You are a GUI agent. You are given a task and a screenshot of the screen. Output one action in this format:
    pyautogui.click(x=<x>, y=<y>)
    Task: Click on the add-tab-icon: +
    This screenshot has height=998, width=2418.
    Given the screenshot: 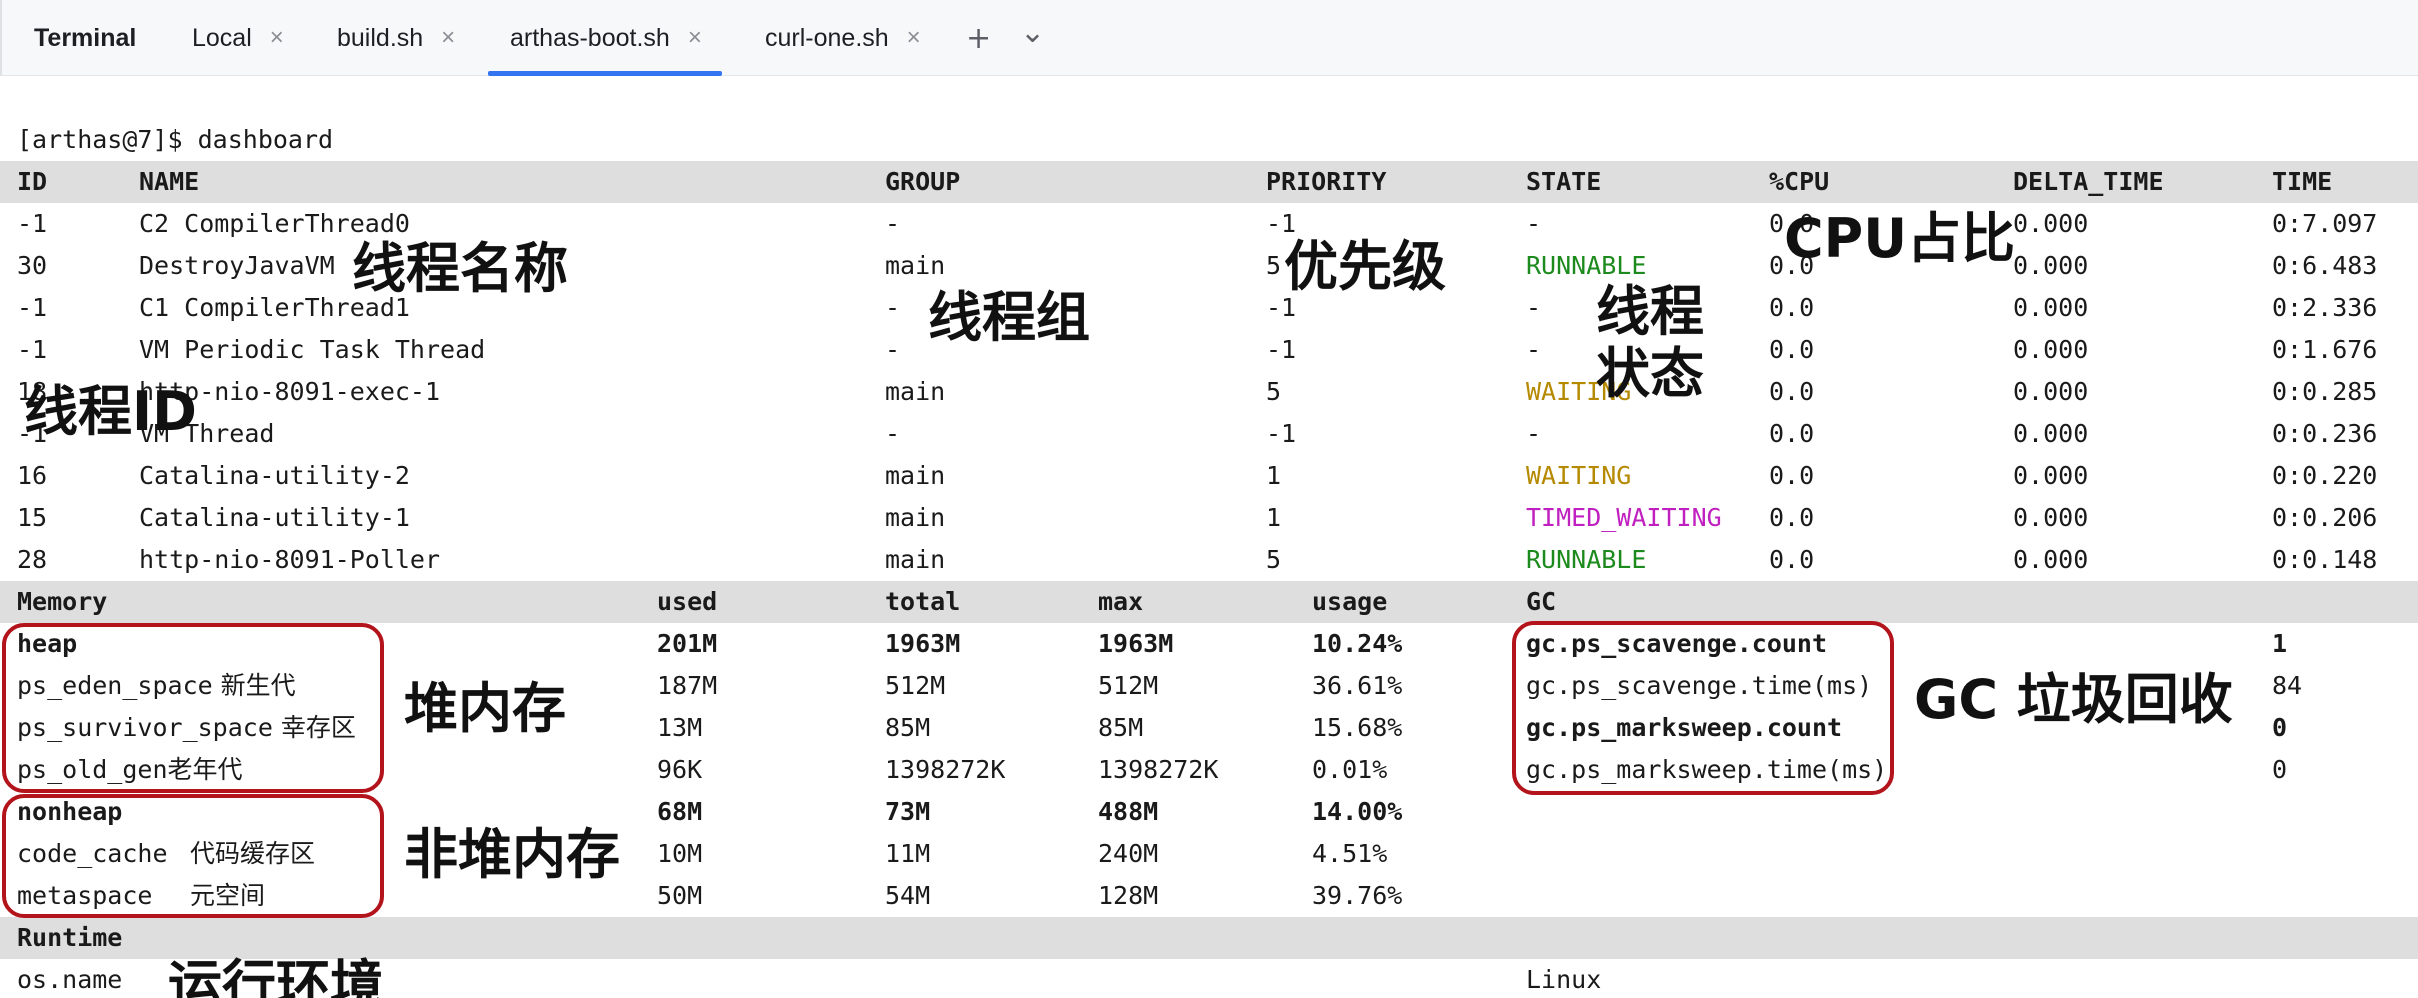 What is the action you would take?
    pyautogui.click(x=978, y=38)
    